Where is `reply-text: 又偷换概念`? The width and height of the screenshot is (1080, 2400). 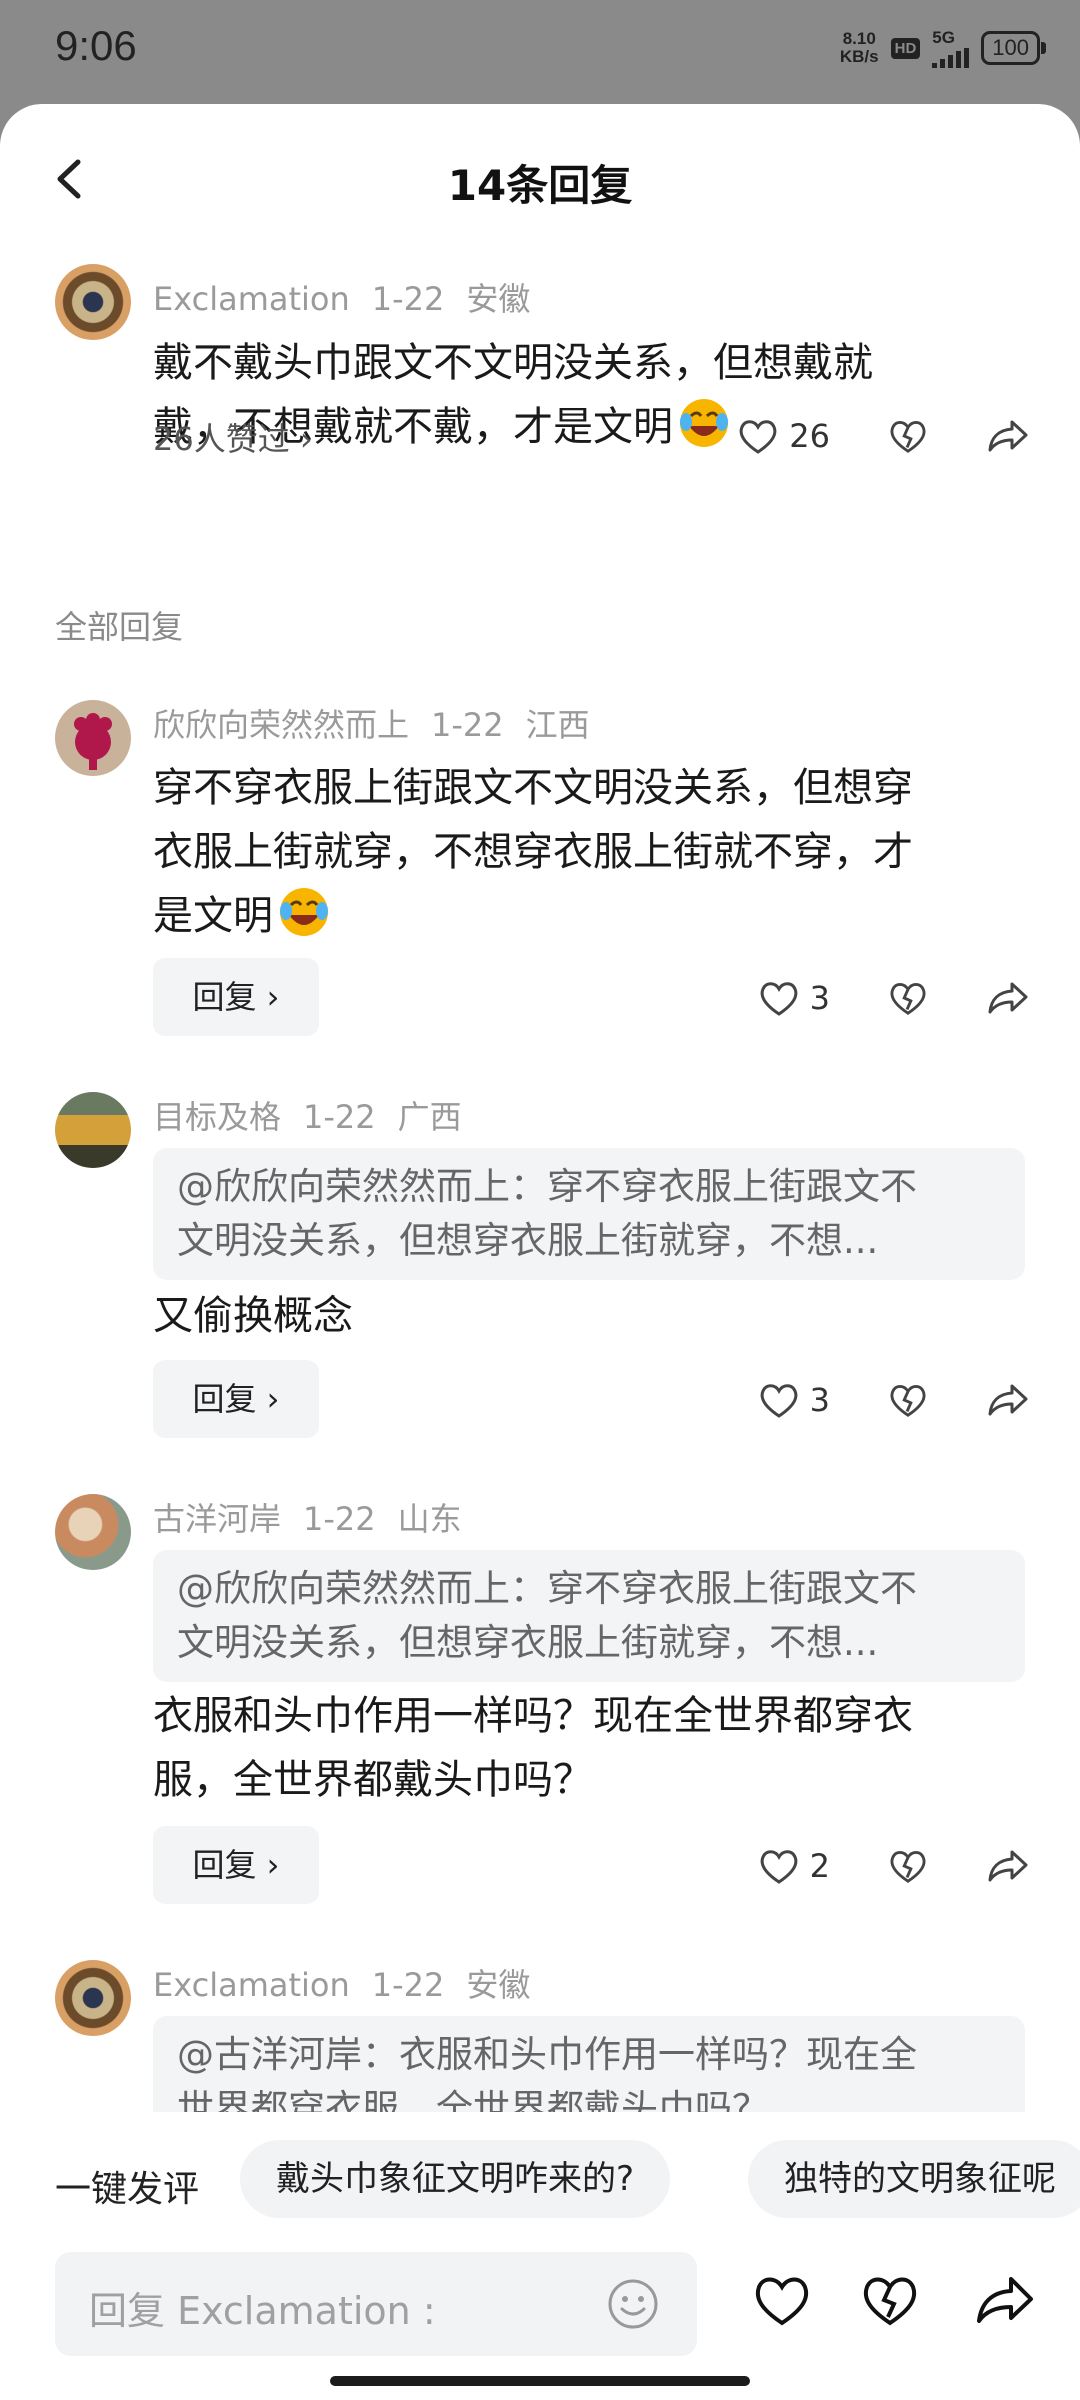
reply-text: 又偷换概念 is located at coordinates (253, 1316).